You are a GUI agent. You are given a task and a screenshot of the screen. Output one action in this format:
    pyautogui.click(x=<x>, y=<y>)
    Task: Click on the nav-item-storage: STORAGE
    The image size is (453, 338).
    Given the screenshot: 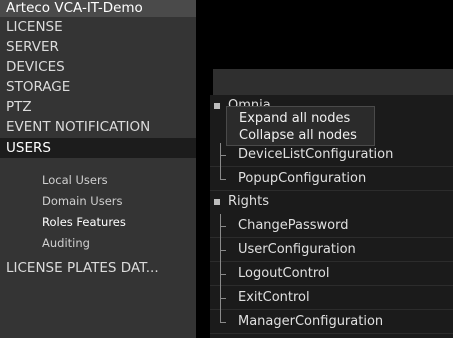 What is the action you would take?
    pyautogui.click(x=38, y=87)
    